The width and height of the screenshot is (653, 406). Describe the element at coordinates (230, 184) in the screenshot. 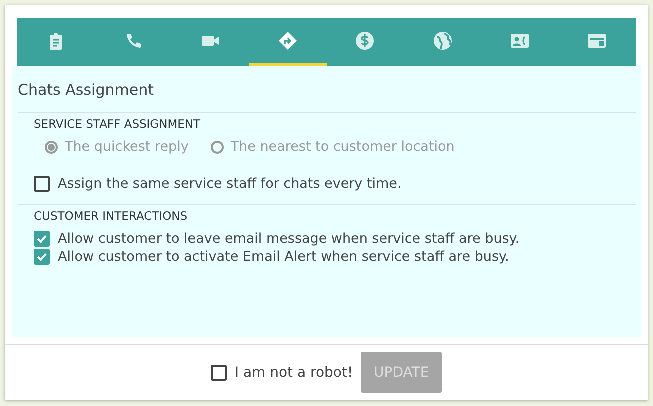

I see `checkbox-label: Assign the same service staff for chats every time.` at that location.